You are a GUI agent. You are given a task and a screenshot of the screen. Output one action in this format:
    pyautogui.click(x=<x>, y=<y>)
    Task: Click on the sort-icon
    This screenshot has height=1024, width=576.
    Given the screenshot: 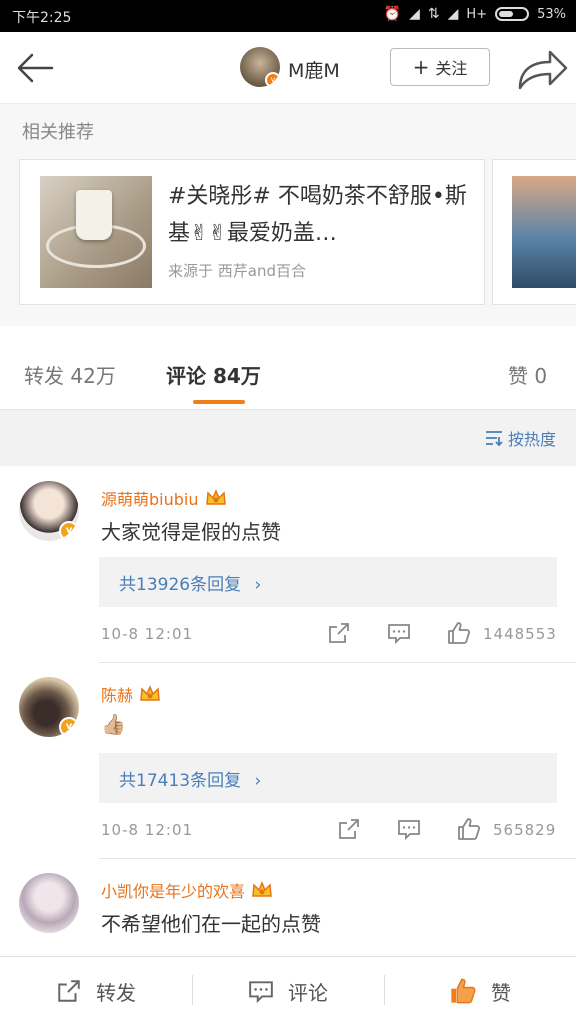 What is the action you would take?
    pyautogui.click(x=494, y=439)
    